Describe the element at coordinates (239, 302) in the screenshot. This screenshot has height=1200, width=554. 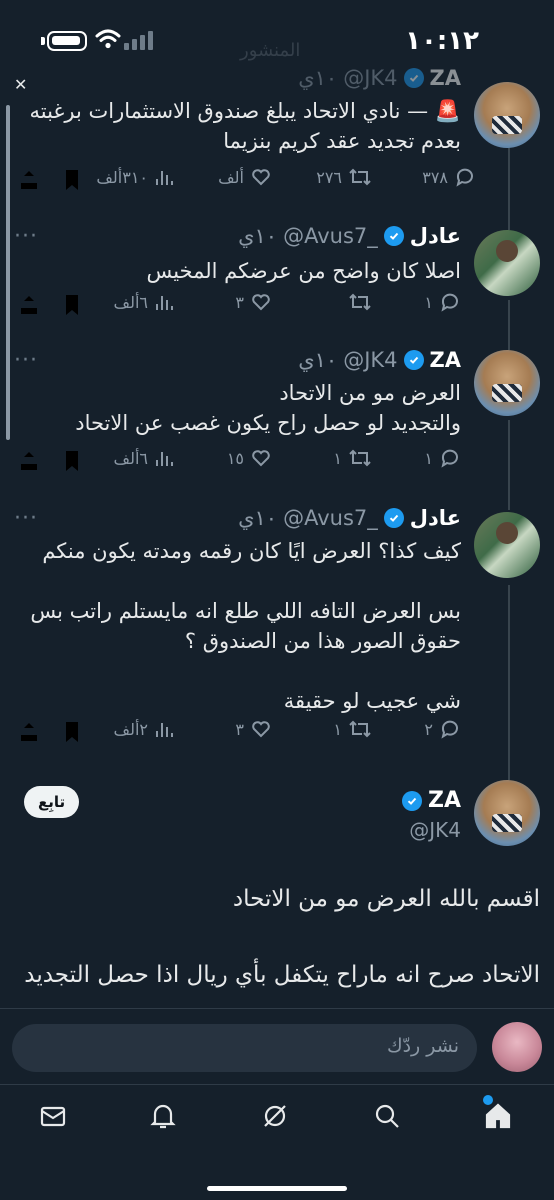
I see `like-count: ٣` at that location.